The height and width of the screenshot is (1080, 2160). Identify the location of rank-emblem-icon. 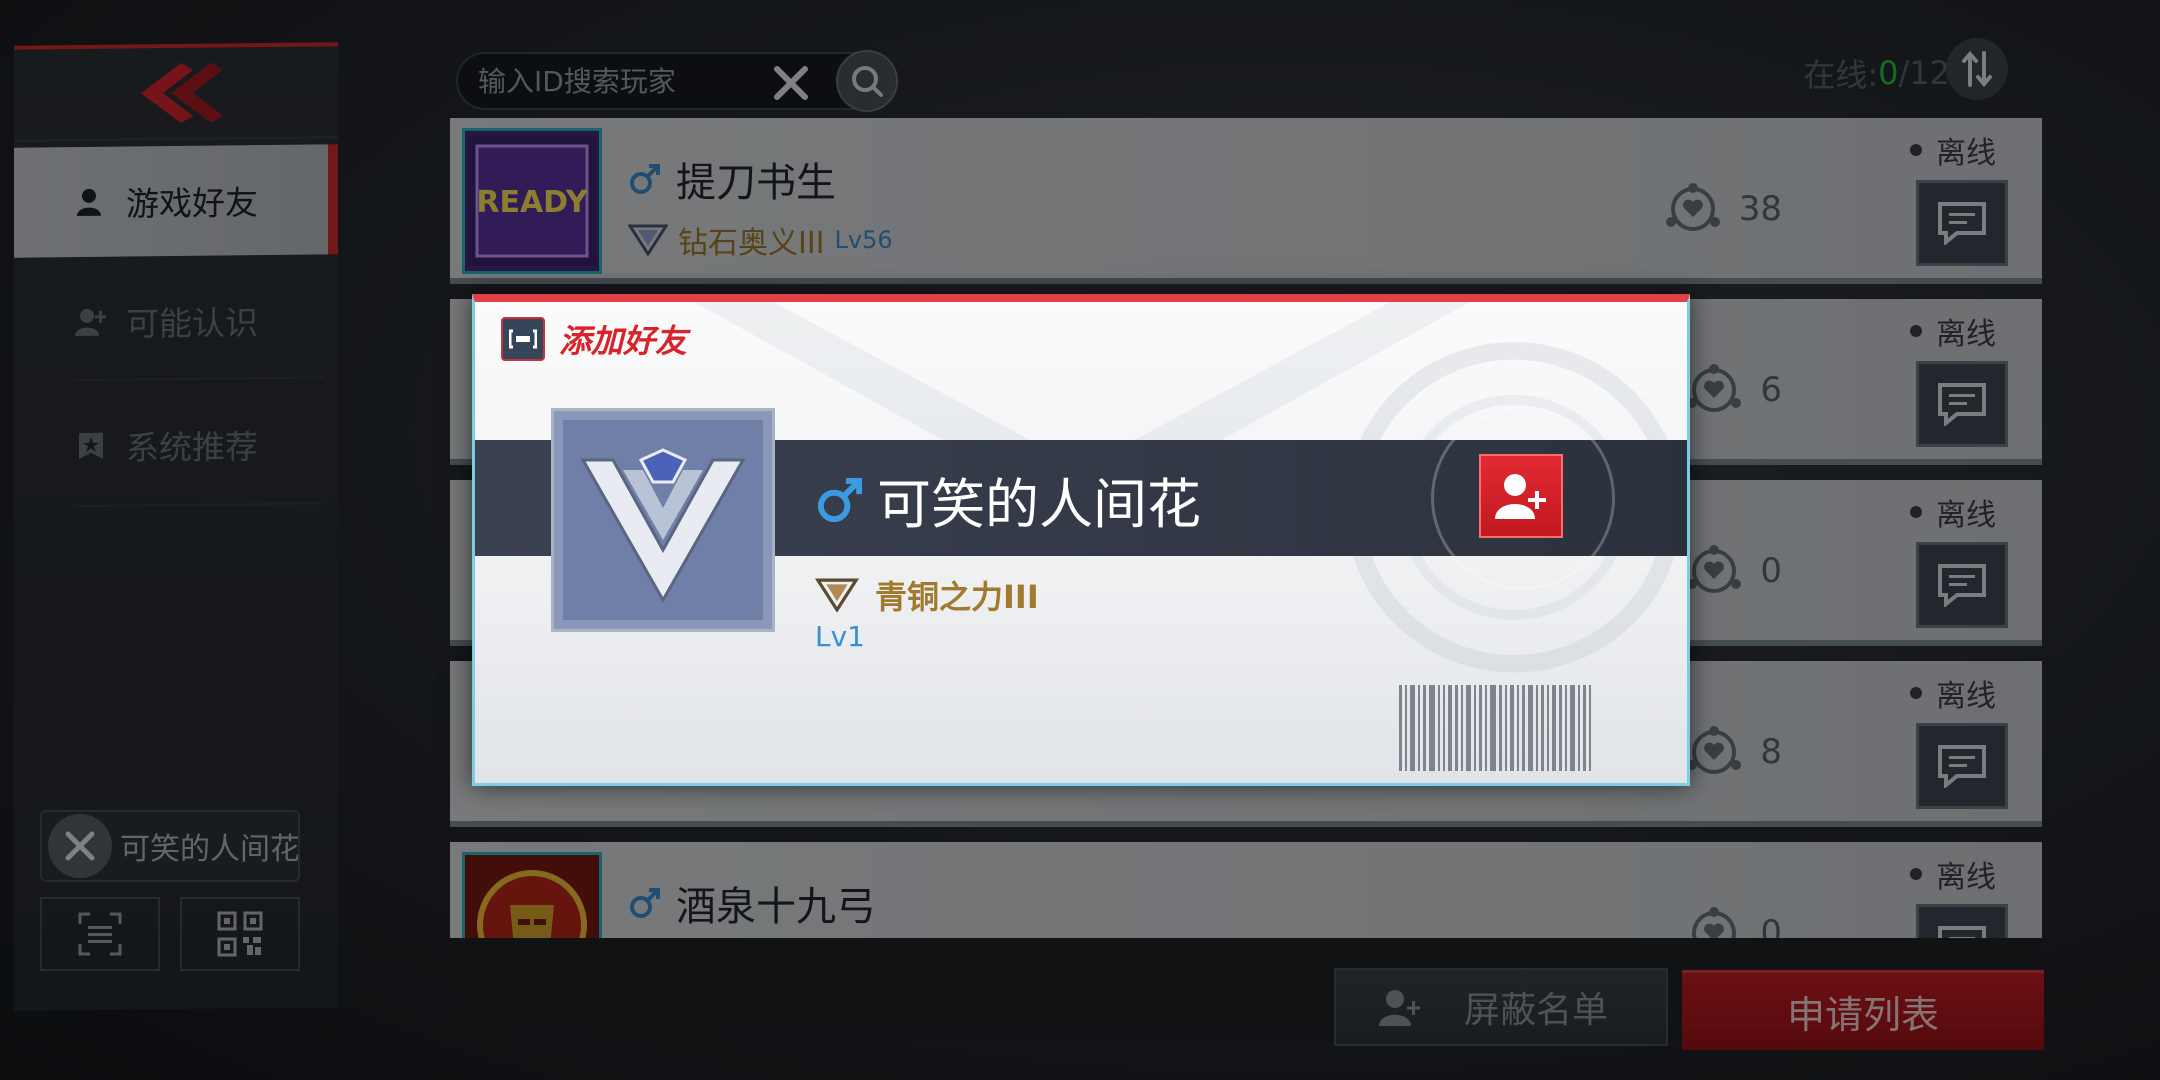
(663, 520).